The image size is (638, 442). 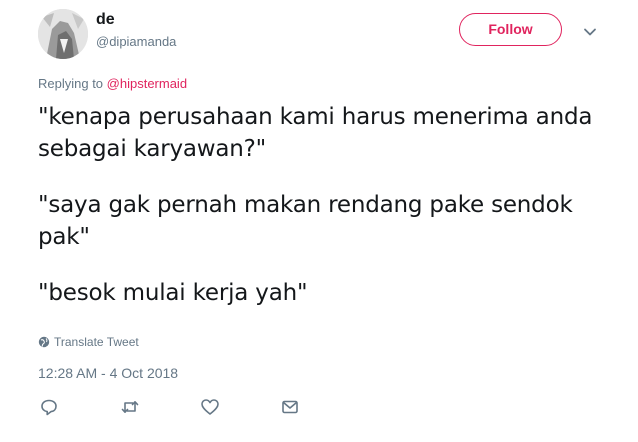 I want to click on avatar-photo-icon, so click(x=63, y=34).